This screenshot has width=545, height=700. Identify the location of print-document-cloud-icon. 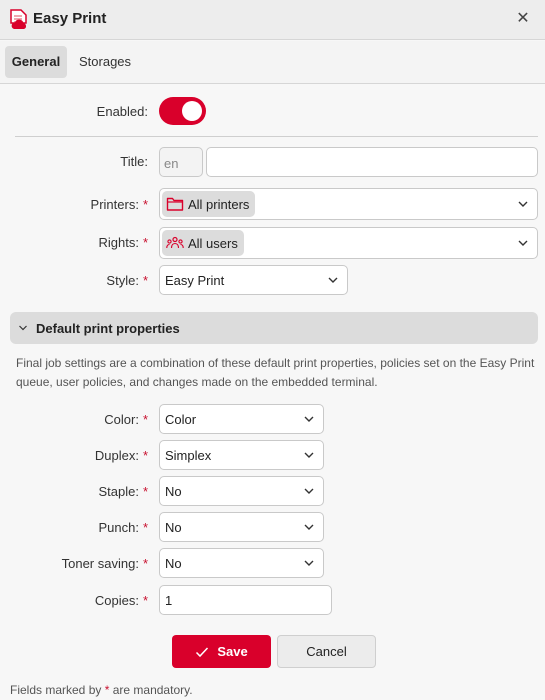
(18, 19).